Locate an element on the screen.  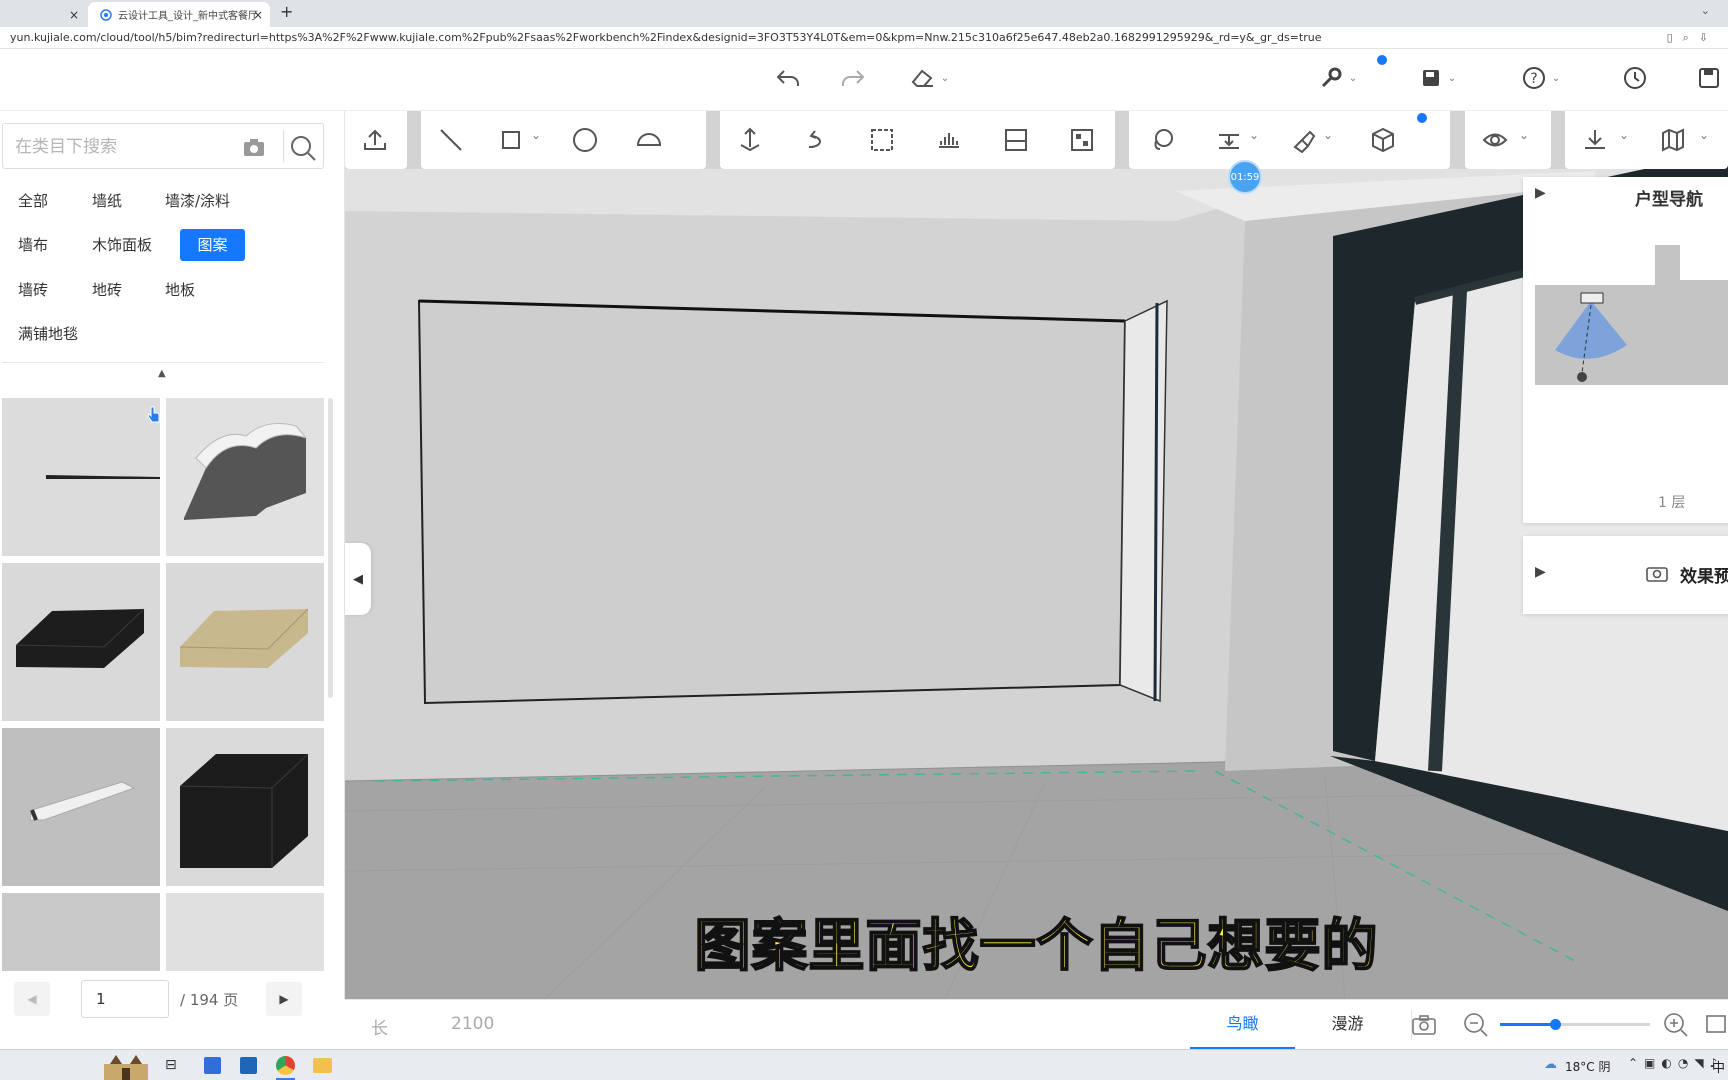
cube-icon is located at coordinates (1383, 140).